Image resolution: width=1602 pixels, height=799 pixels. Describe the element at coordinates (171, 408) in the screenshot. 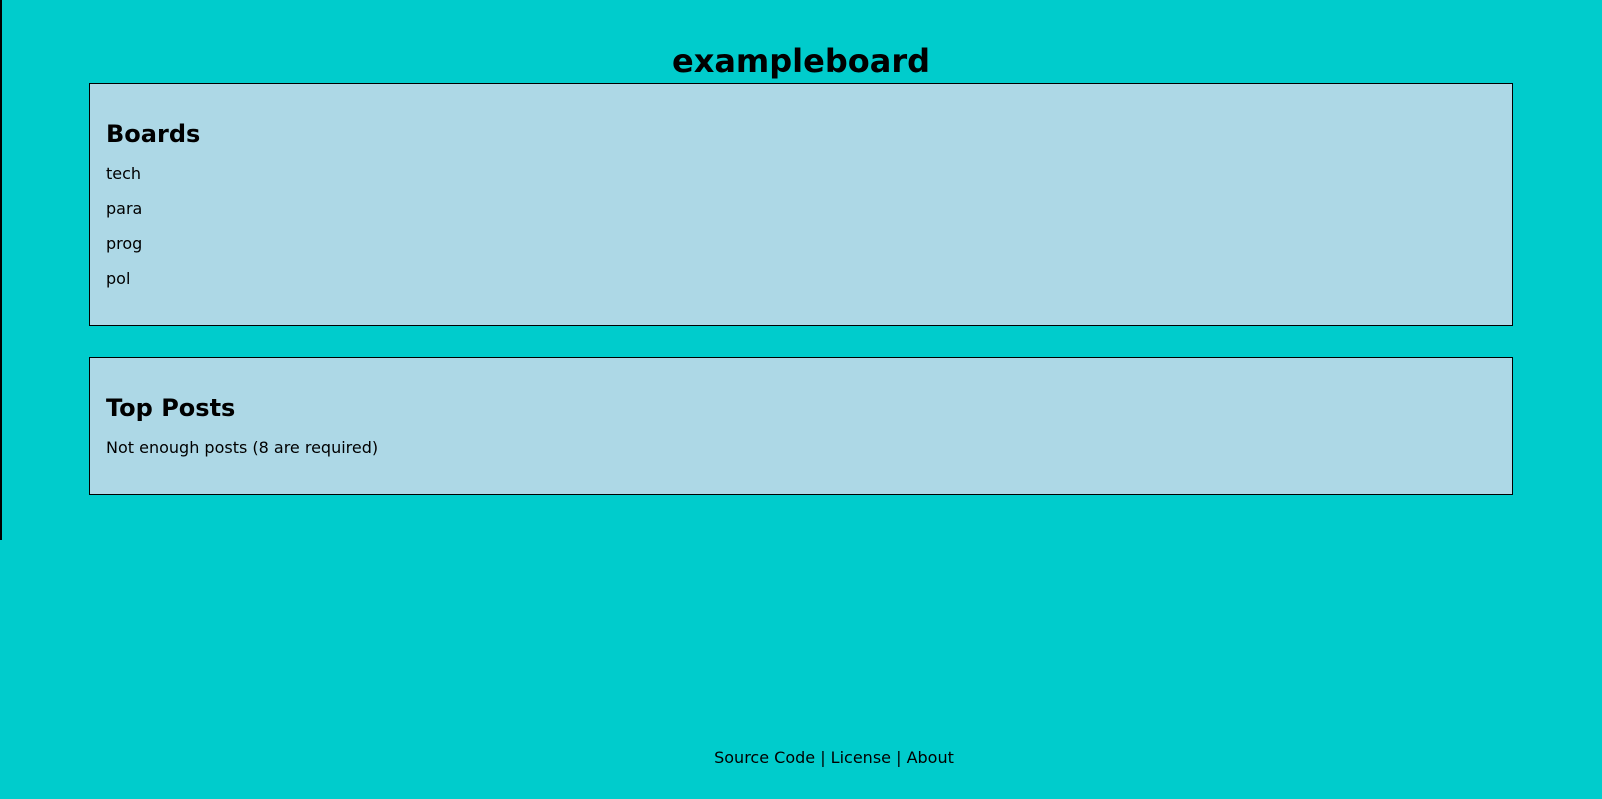

I see `top-posts-heading: Top Posts` at that location.